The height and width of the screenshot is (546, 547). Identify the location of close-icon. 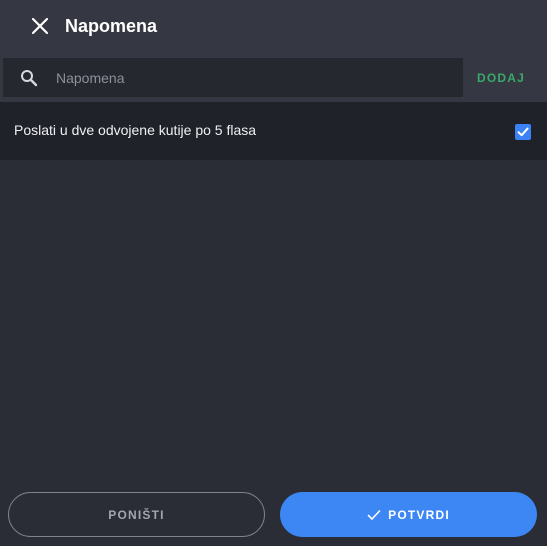
(40, 26).